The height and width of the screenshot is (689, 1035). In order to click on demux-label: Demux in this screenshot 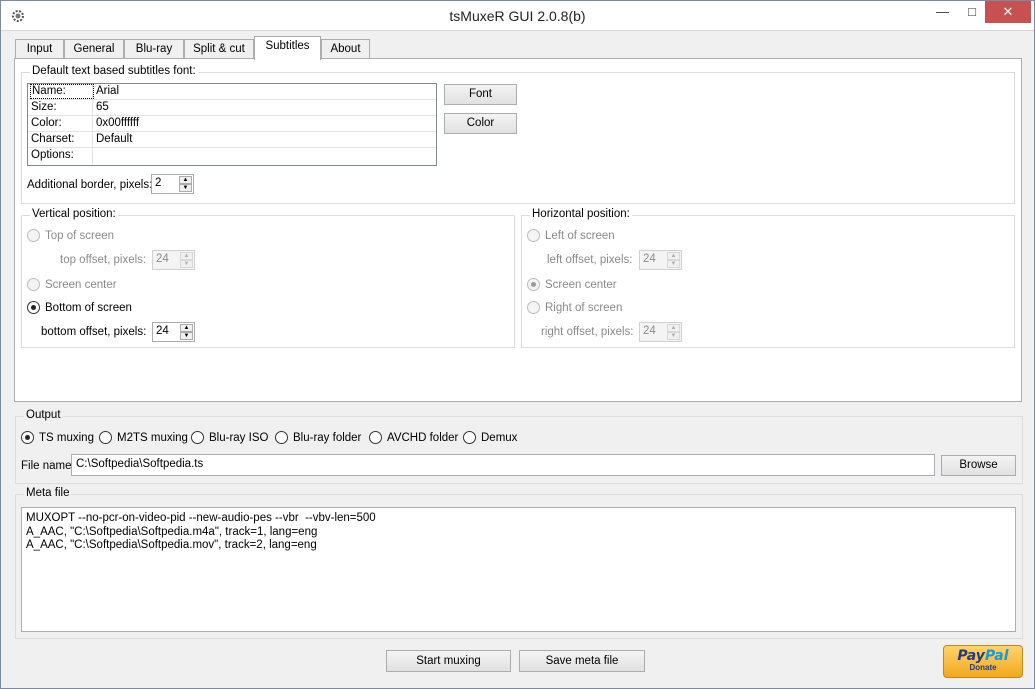, I will do `click(499, 438)`.